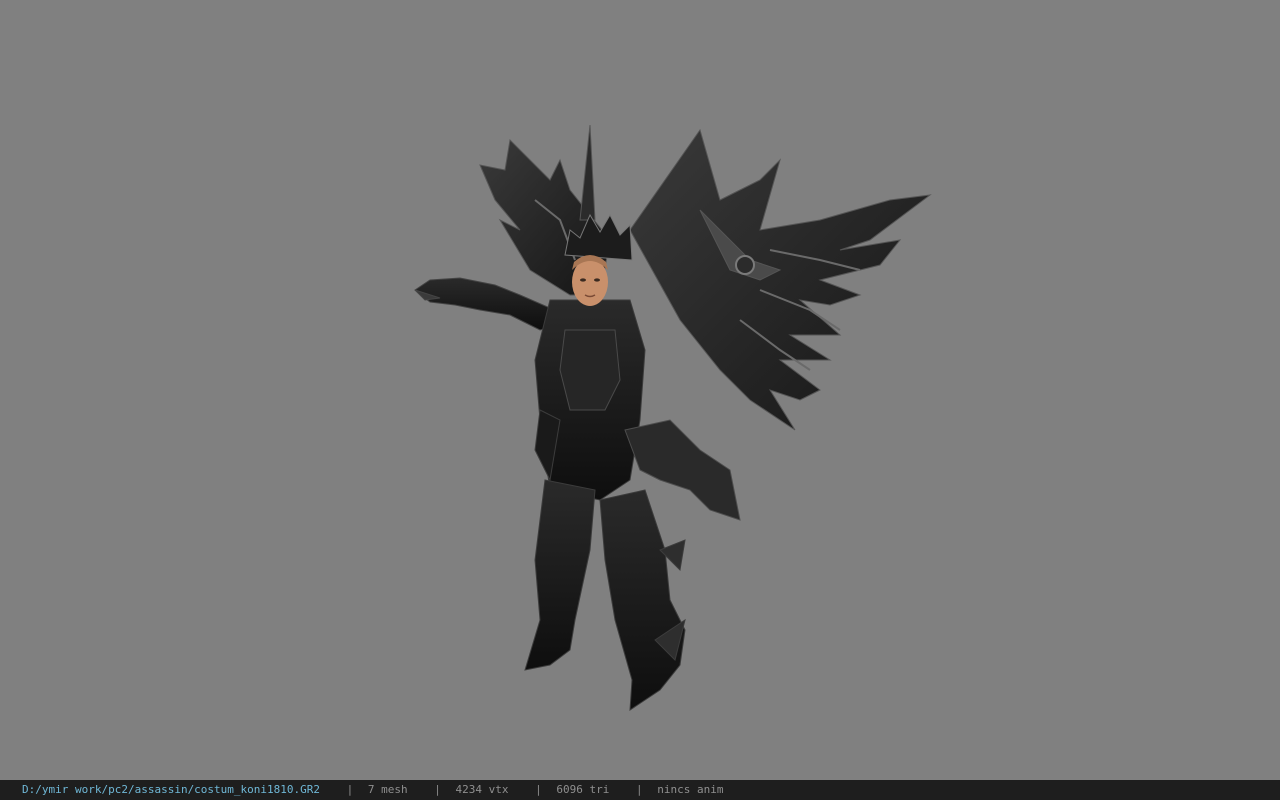 This screenshot has height=800, width=1280. I want to click on right-wing, so click(780, 279).